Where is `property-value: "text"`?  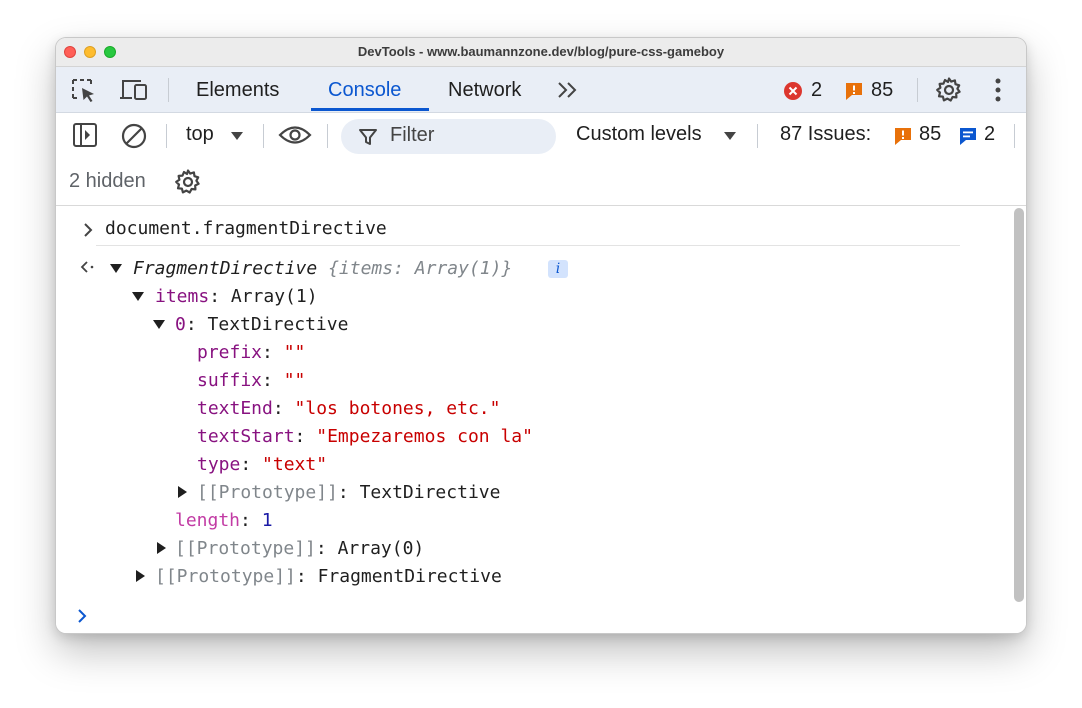
property-value: "text" is located at coordinates (295, 464).